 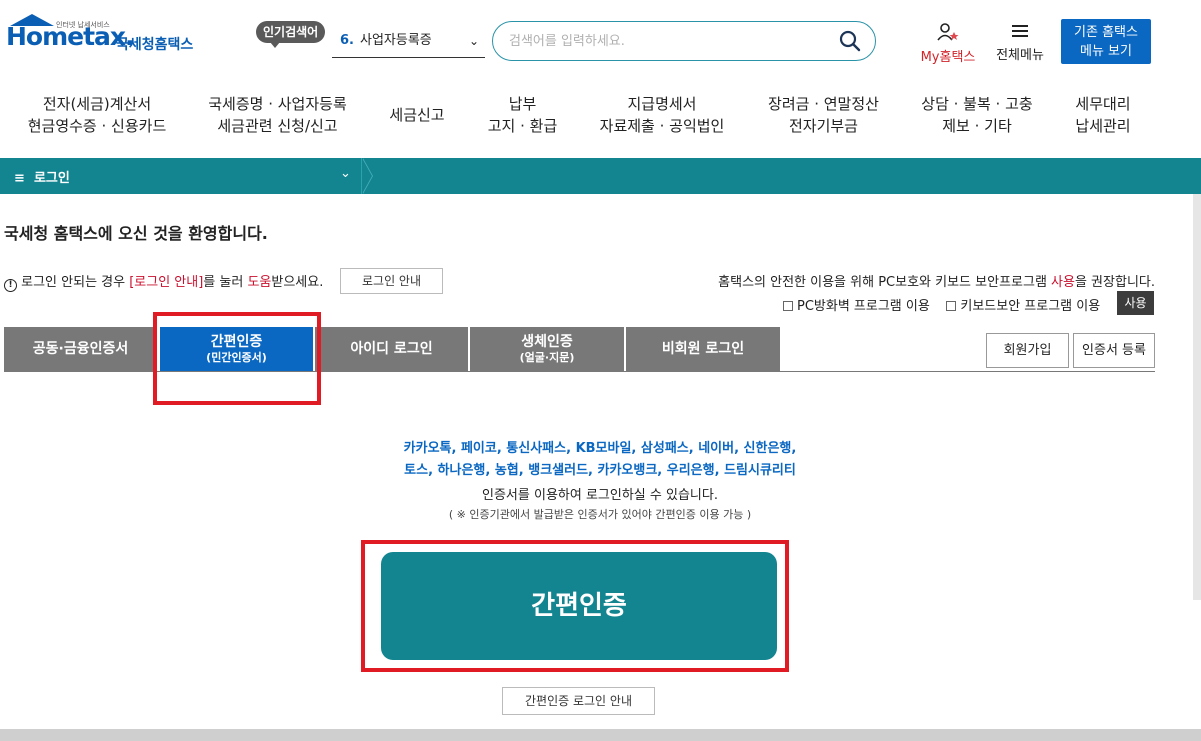 I want to click on nav-item-line2: 현금영수증 · 신용카드, so click(x=97, y=126).